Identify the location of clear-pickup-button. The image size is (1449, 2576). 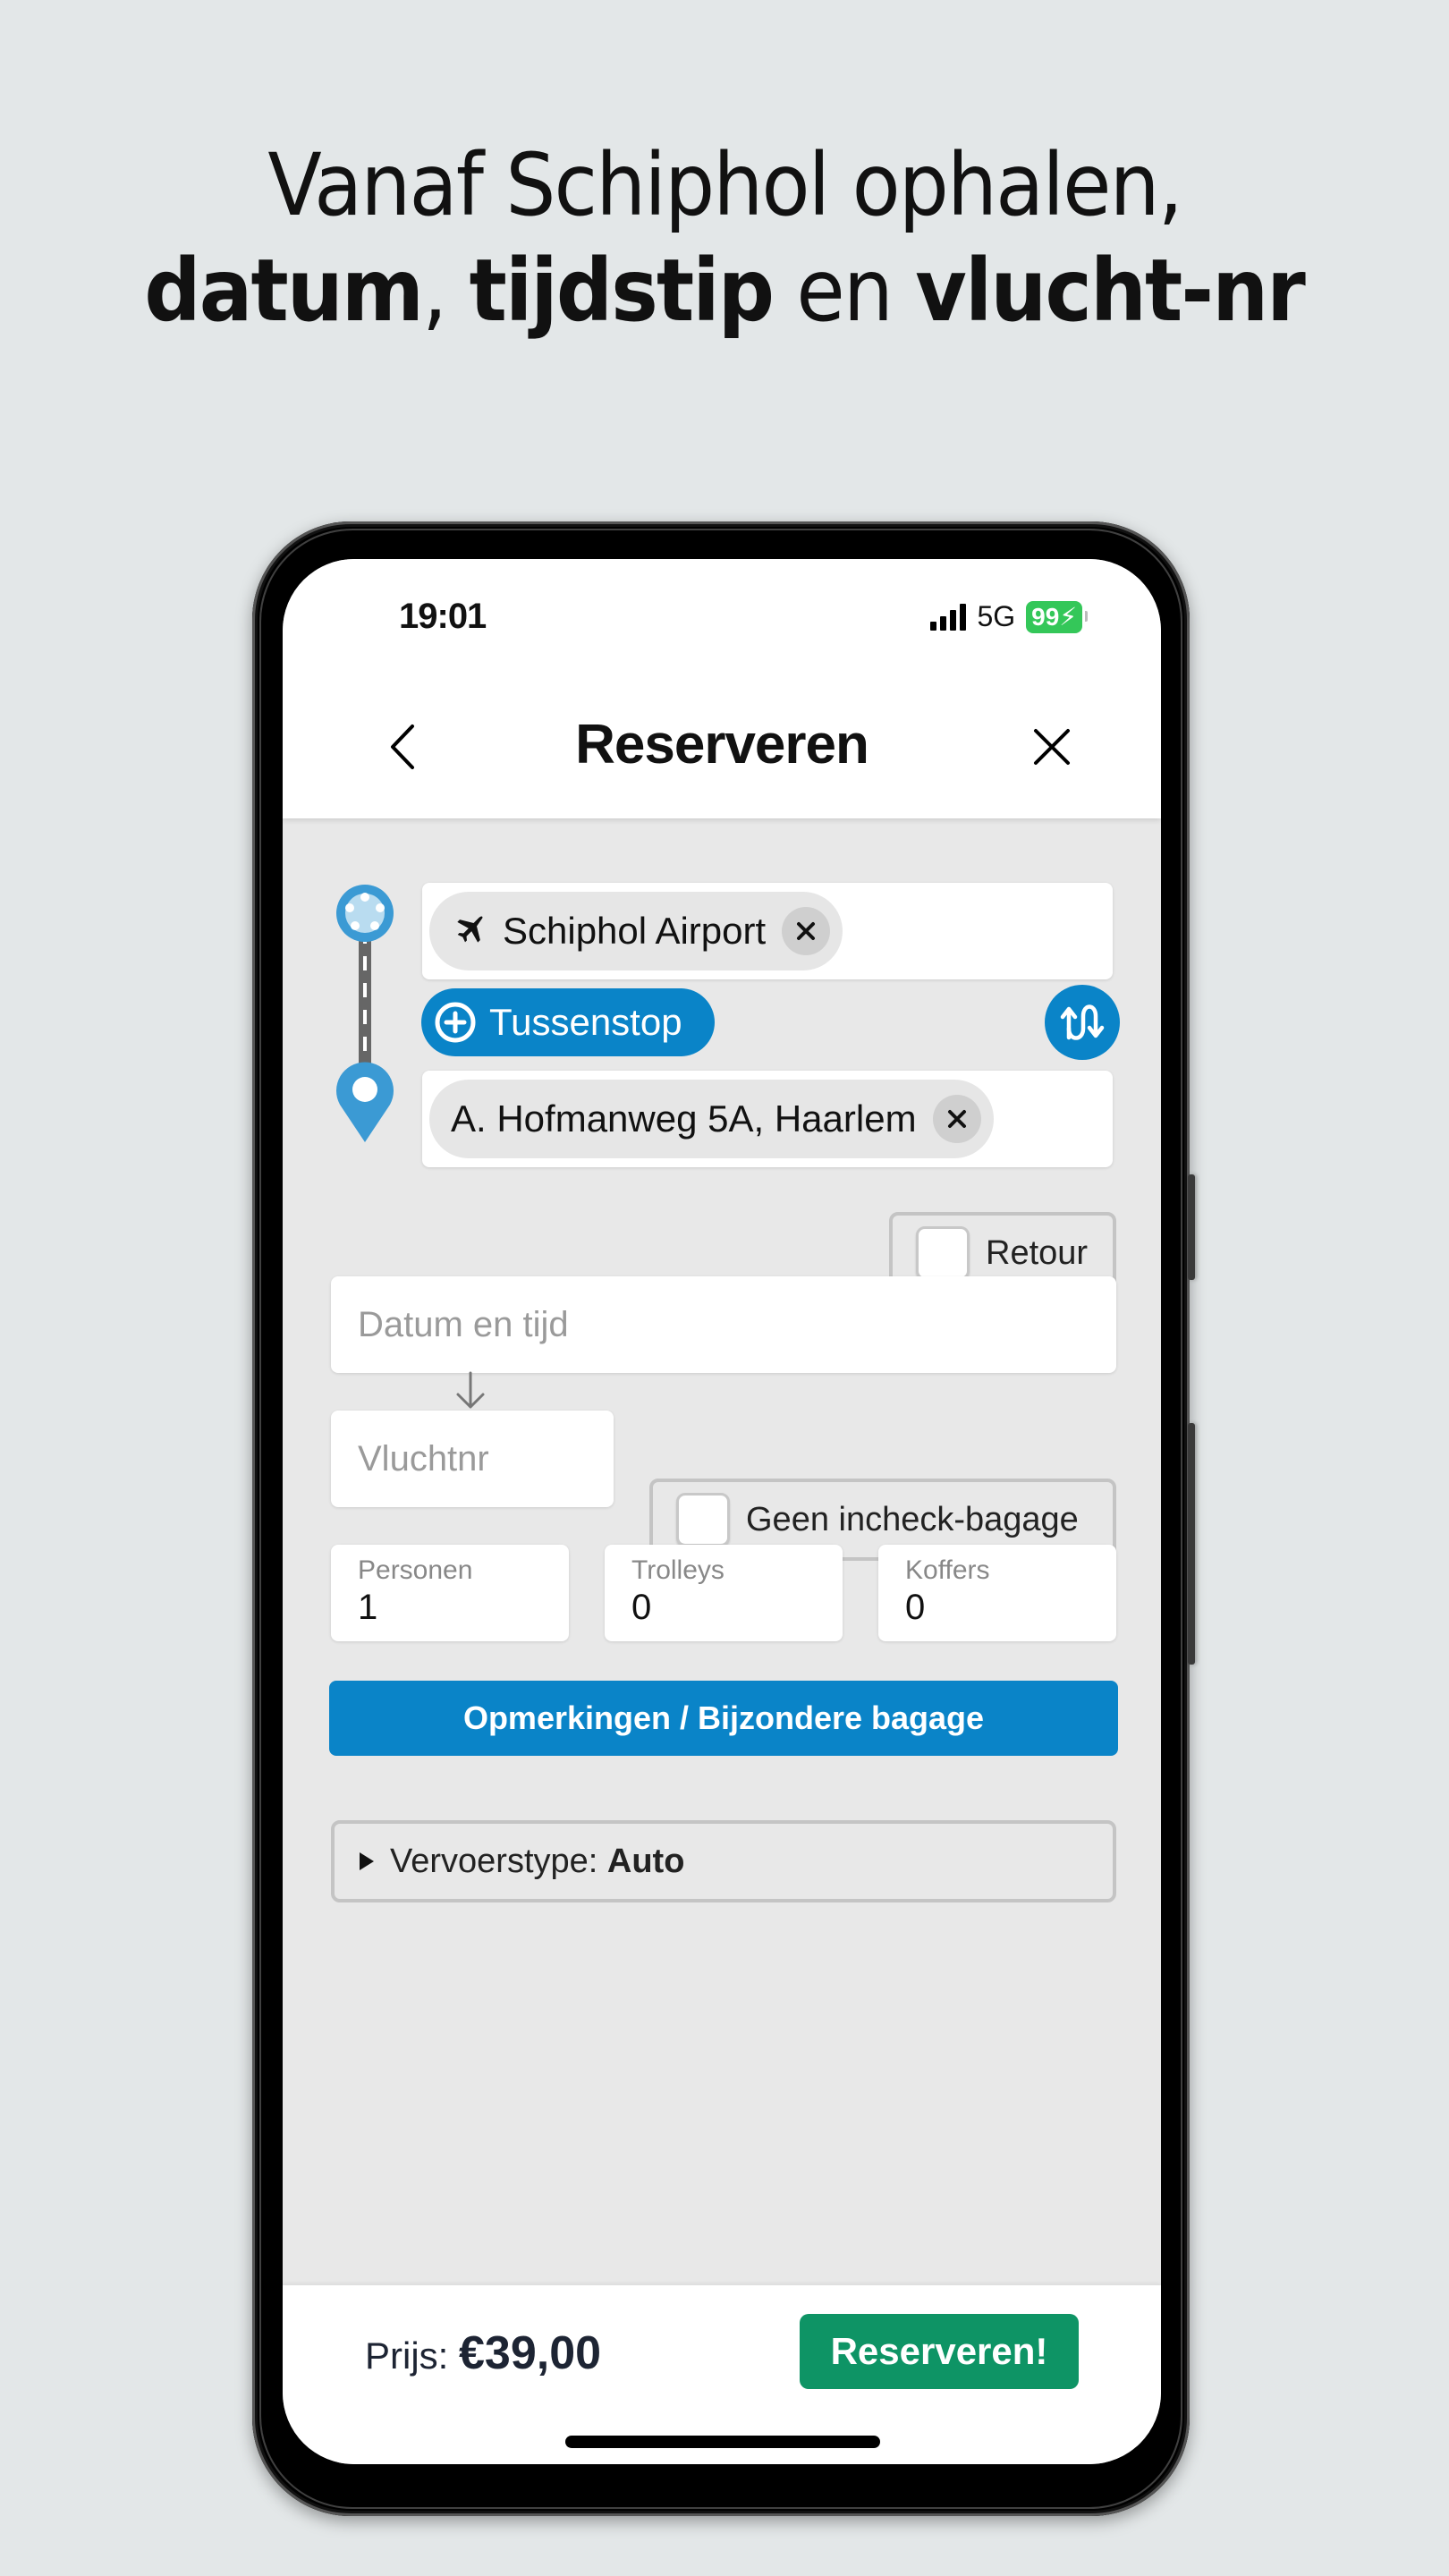
(806, 931).